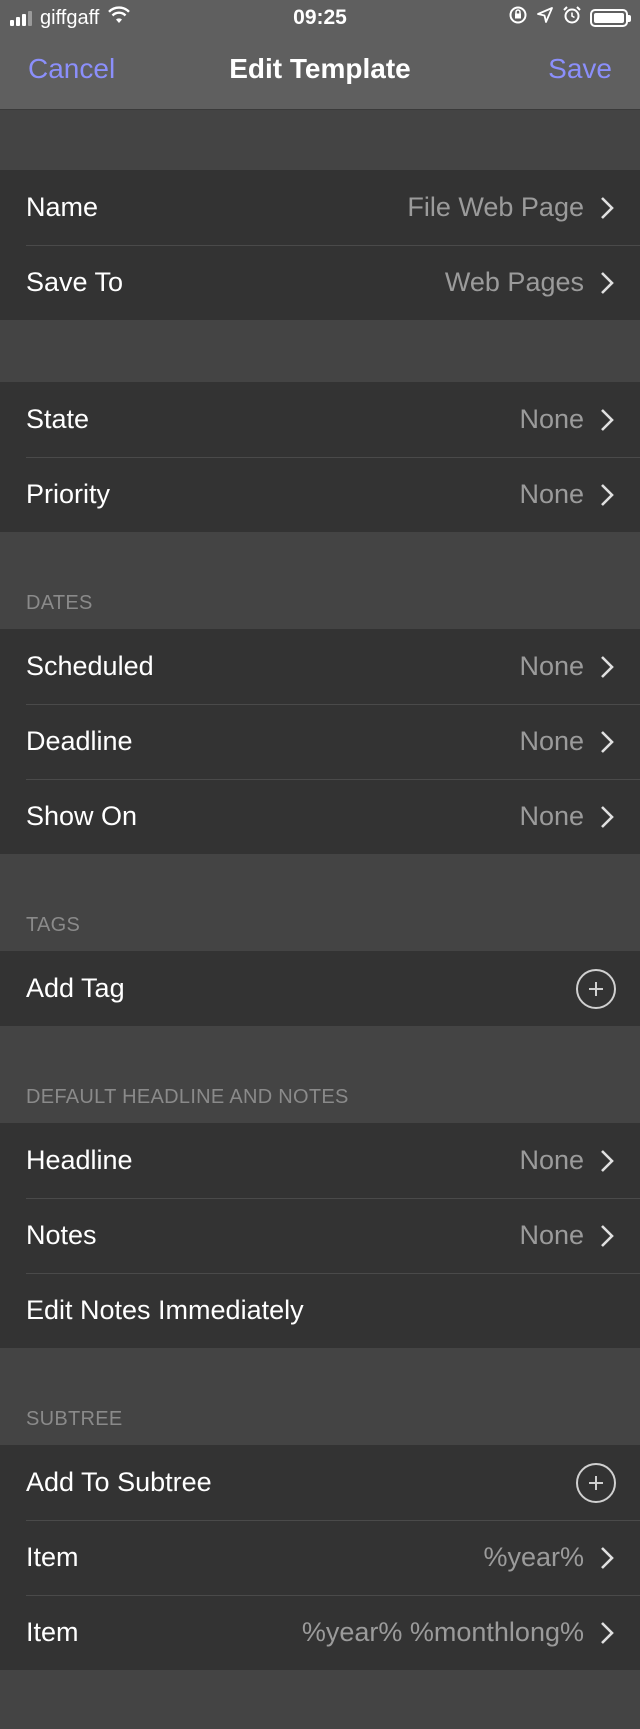 Image resolution: width=640 pixels, height=1729 pixels. Describe the element at coordinates (320, 419) in the screenshot. I see `state-row: State None` at that location.